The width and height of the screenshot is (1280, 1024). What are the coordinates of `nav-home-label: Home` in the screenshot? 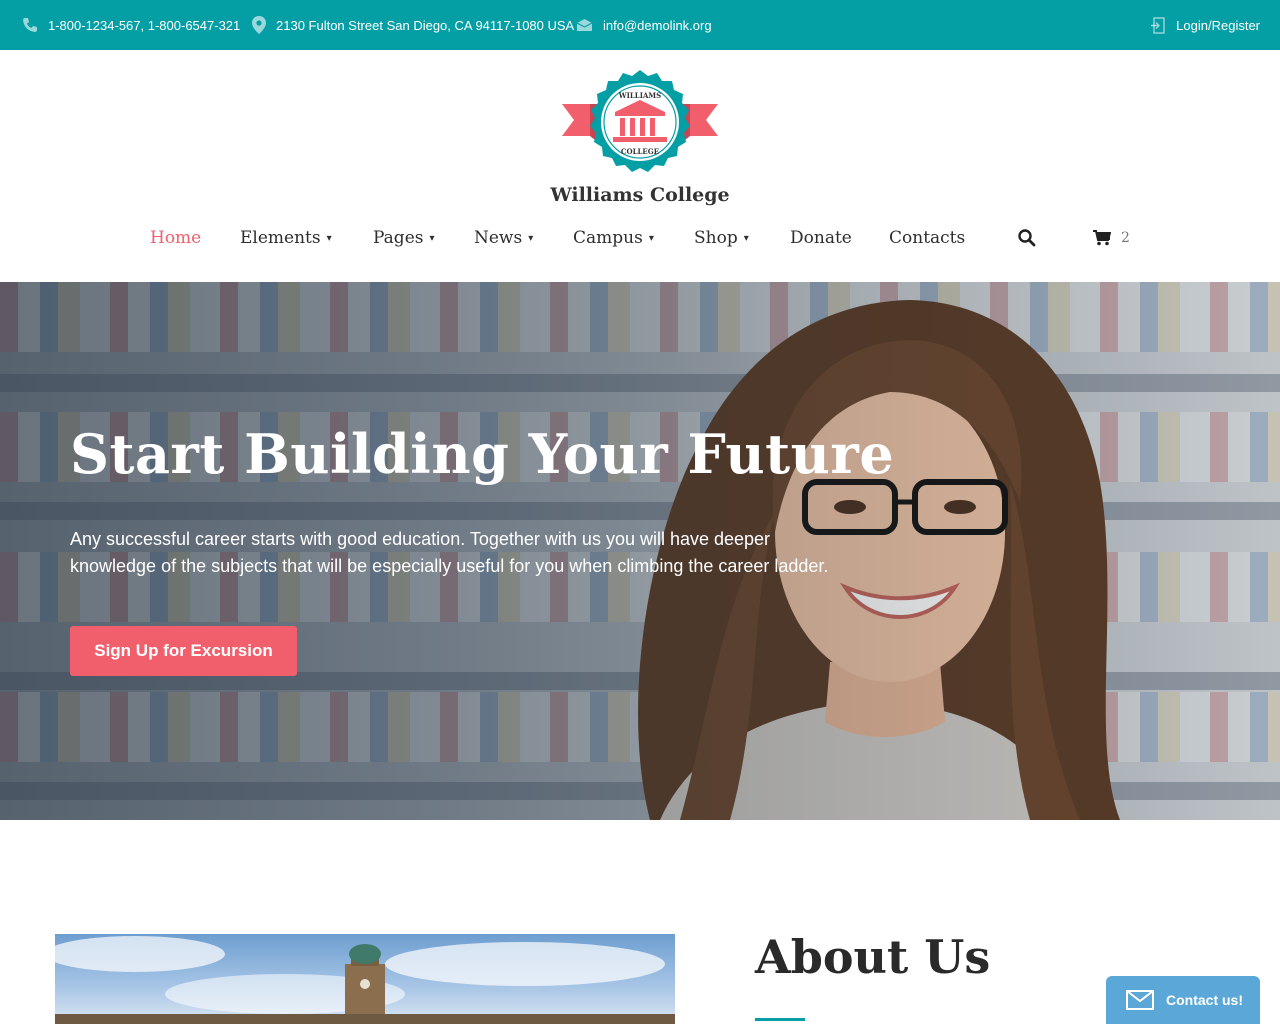 It's located at (176, 238).